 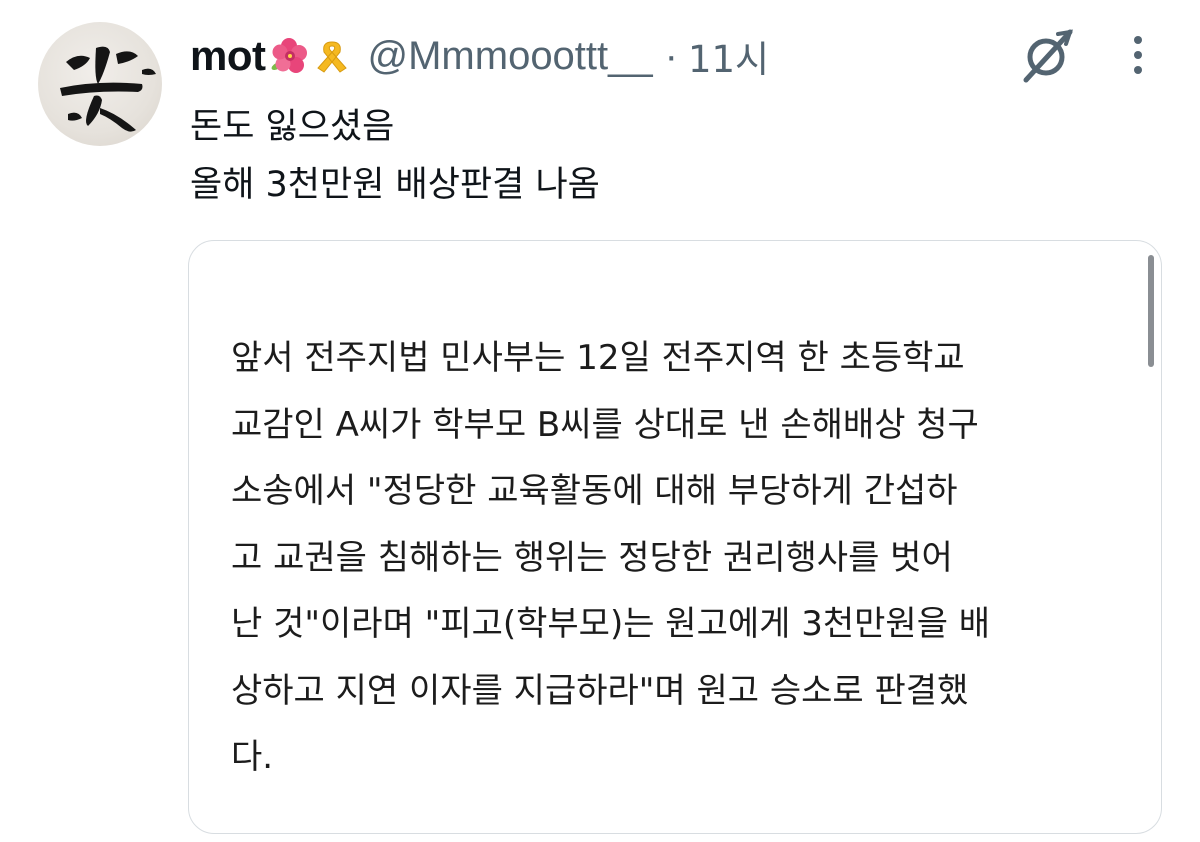 I want to click on timestamp: 11시, so click(x=728, y=56).